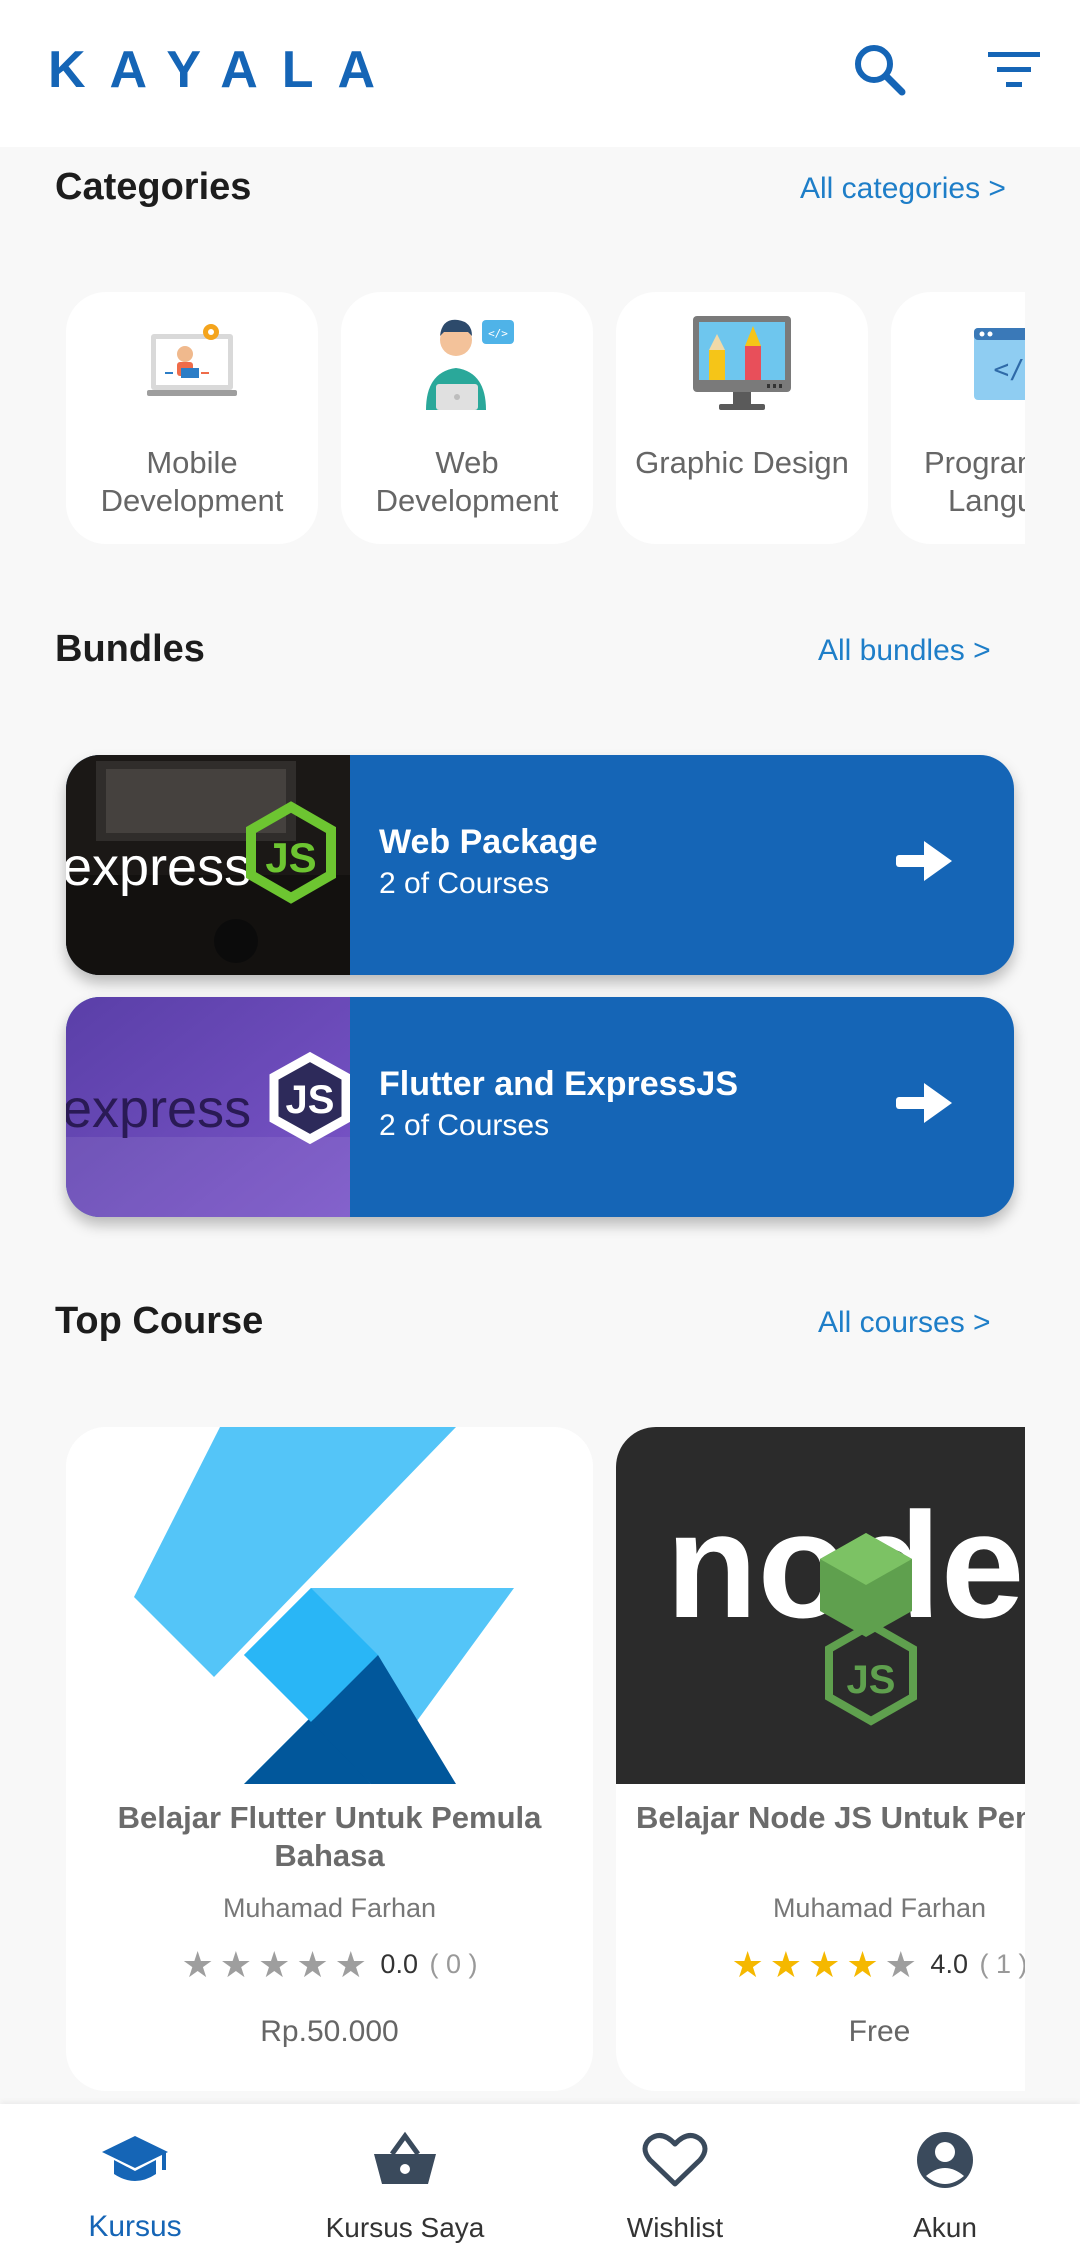  I want to click on account-circle-icon, so click(945, 2160).